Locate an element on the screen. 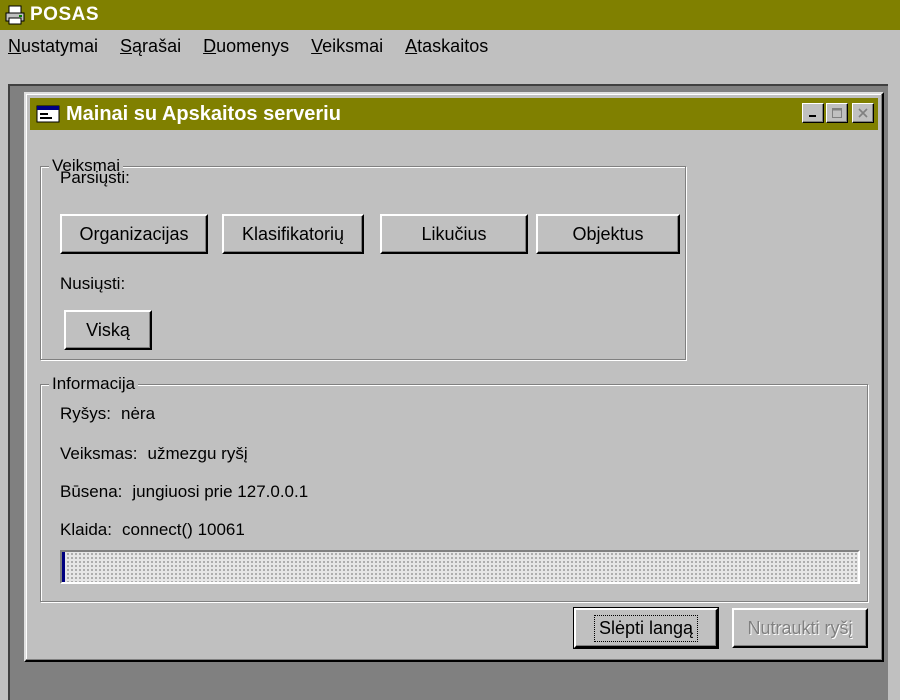  window-title: Mainai su Apskaitos serveriu is located at coordinates (203, 113).